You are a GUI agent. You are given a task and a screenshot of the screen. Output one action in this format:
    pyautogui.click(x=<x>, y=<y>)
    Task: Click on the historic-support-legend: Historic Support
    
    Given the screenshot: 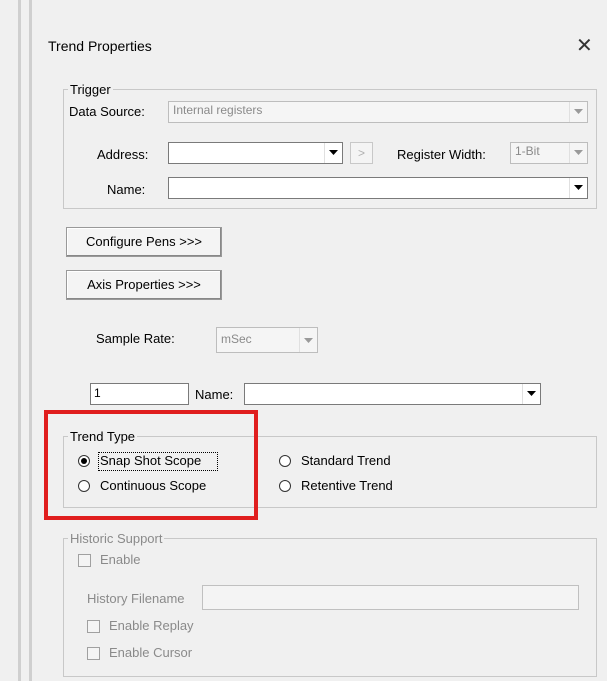 What is the action you would take?
    pyautogui.click(x=116, y=538)
    